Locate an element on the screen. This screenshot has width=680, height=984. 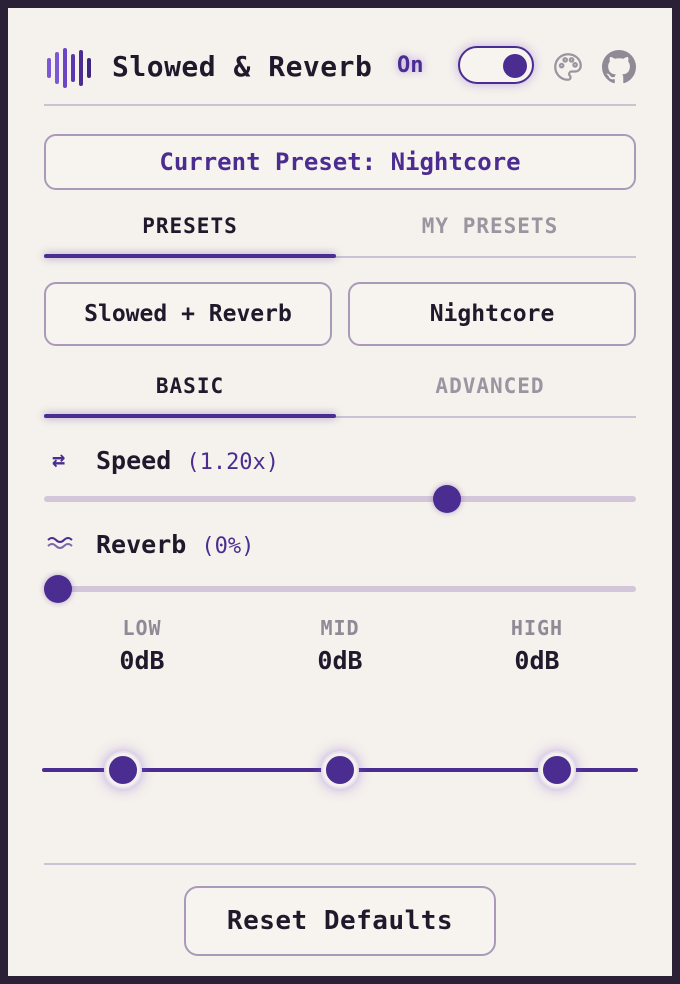
preset-tab-indicator is located at coordinates (190, 256).